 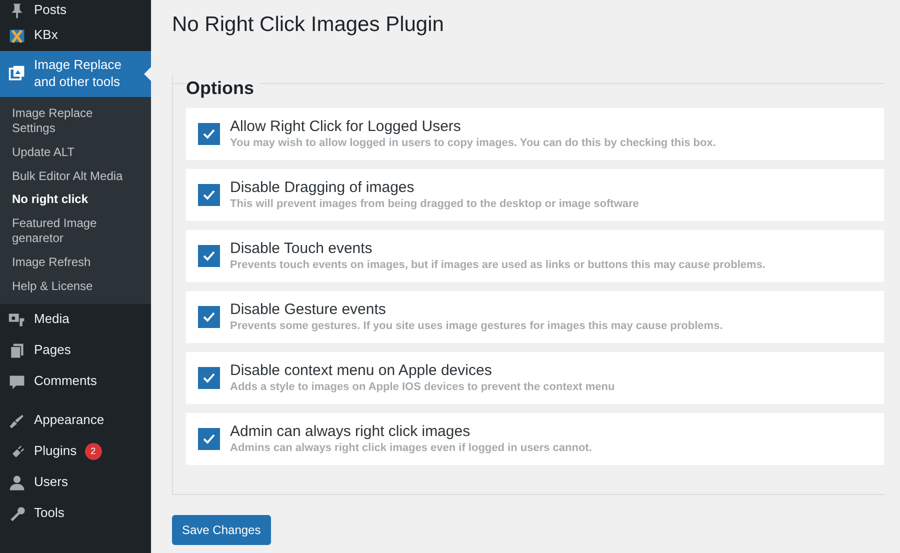 I want to click on menu-label: Posts, so click(x=50, y=10).